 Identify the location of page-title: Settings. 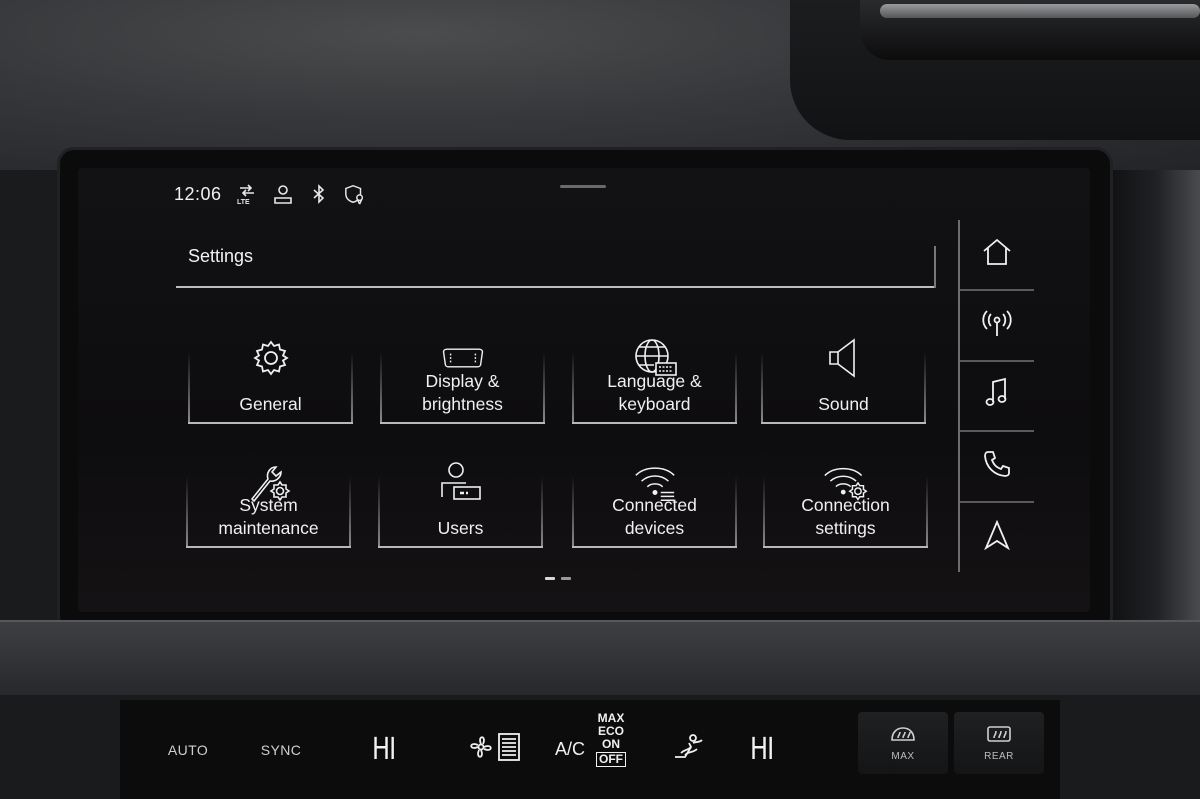
(221, 256).